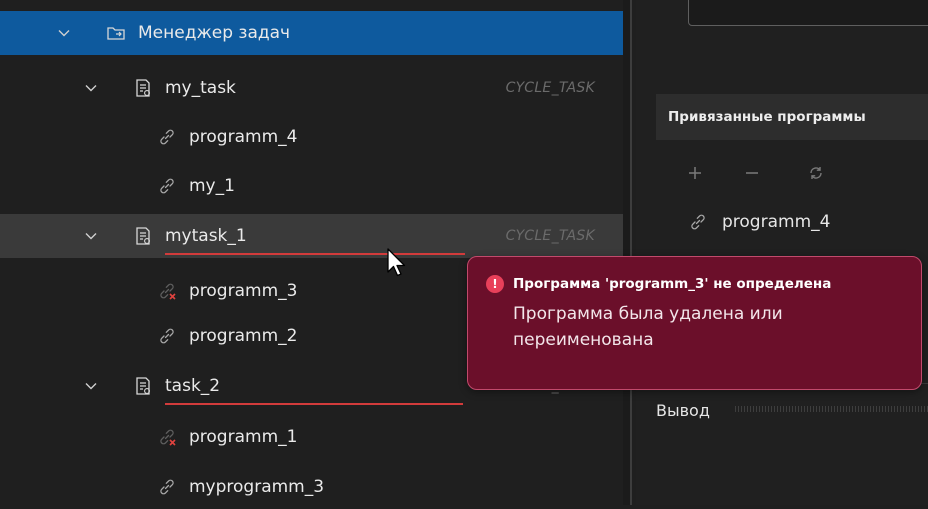 The image size is (928, 509). Describe the element at coordinates (116, 33) in the screenshot. I see `folder-sync-icon` at that location.